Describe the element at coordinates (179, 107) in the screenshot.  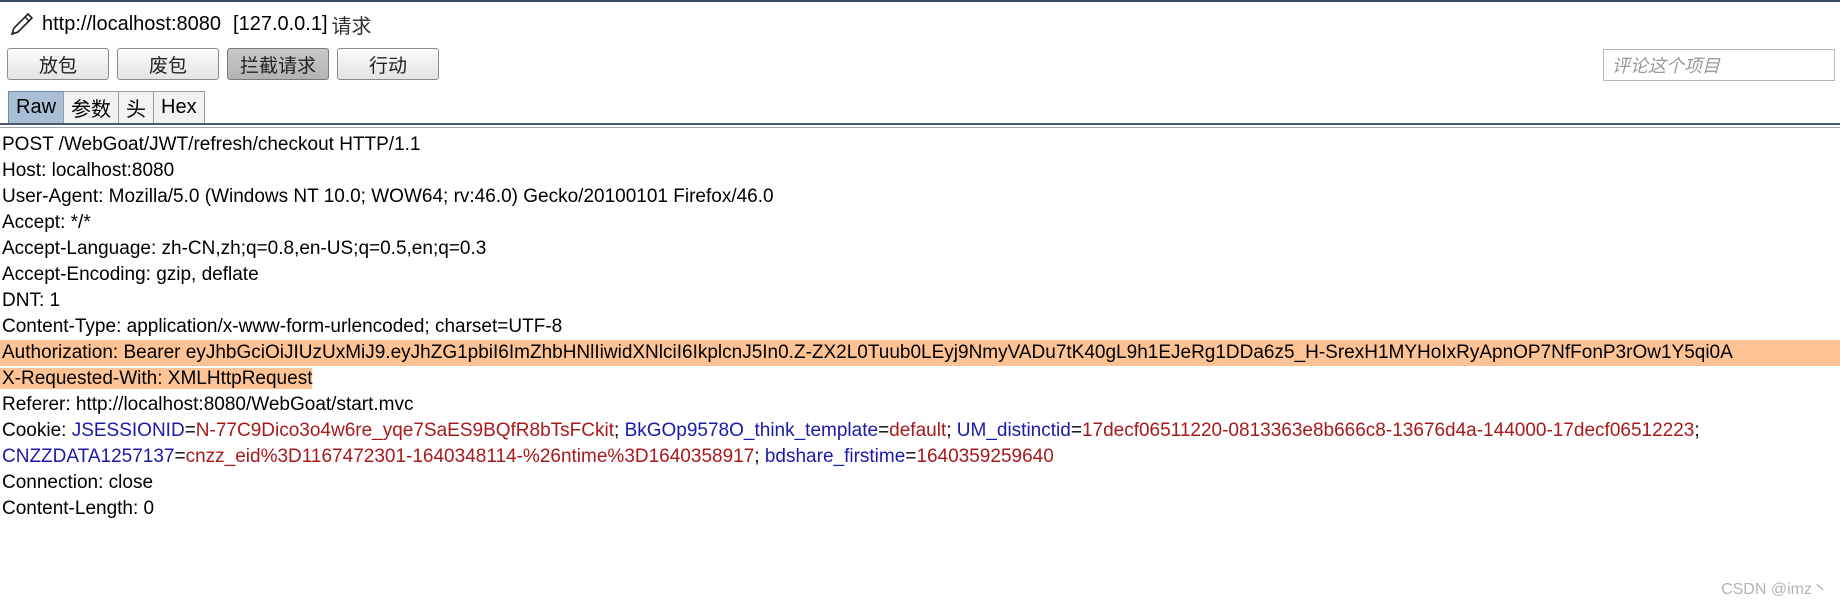
I see `tab-hex: Hex` at that location.